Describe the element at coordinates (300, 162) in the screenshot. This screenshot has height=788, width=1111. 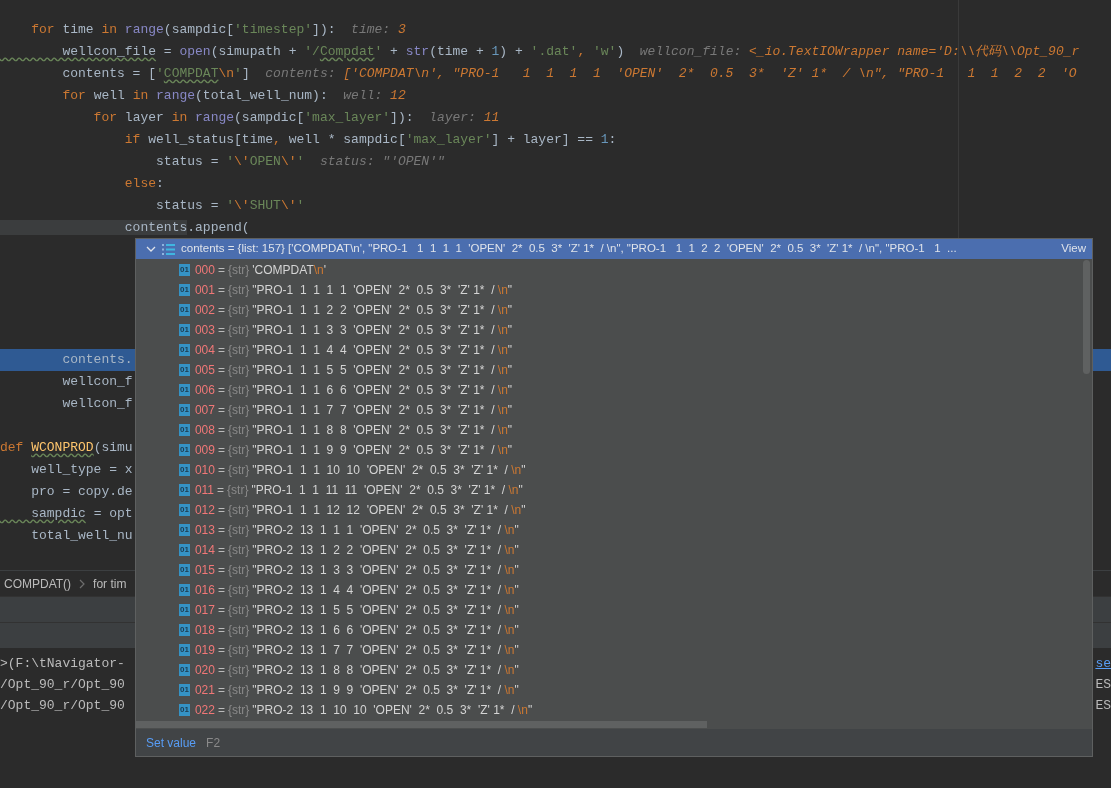
I see `code-line: status = '\'OPEN\'' status: "'OPEN'"` at that location.